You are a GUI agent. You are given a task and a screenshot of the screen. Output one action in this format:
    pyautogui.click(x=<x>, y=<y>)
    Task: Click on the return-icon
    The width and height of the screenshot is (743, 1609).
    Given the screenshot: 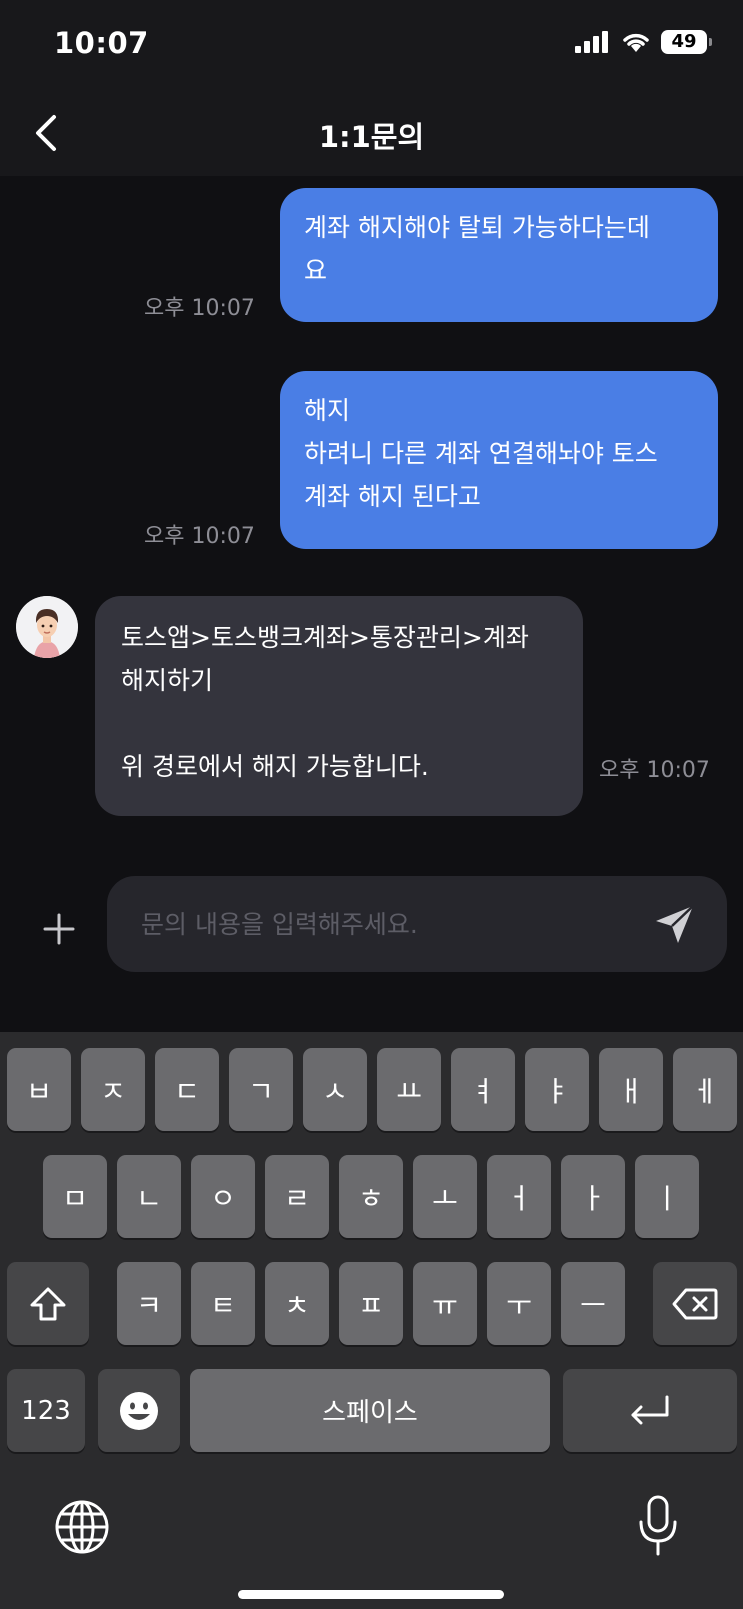 What is the action you would take?
    pyautogui.click(x=650, y=1409)
    